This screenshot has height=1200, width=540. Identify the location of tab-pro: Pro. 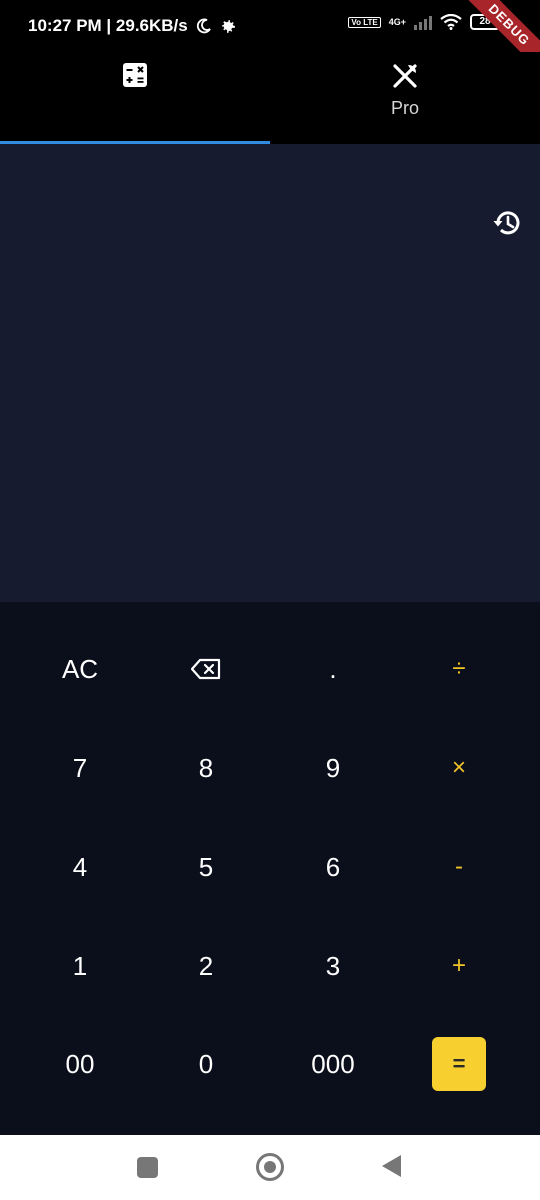
(405, 98).